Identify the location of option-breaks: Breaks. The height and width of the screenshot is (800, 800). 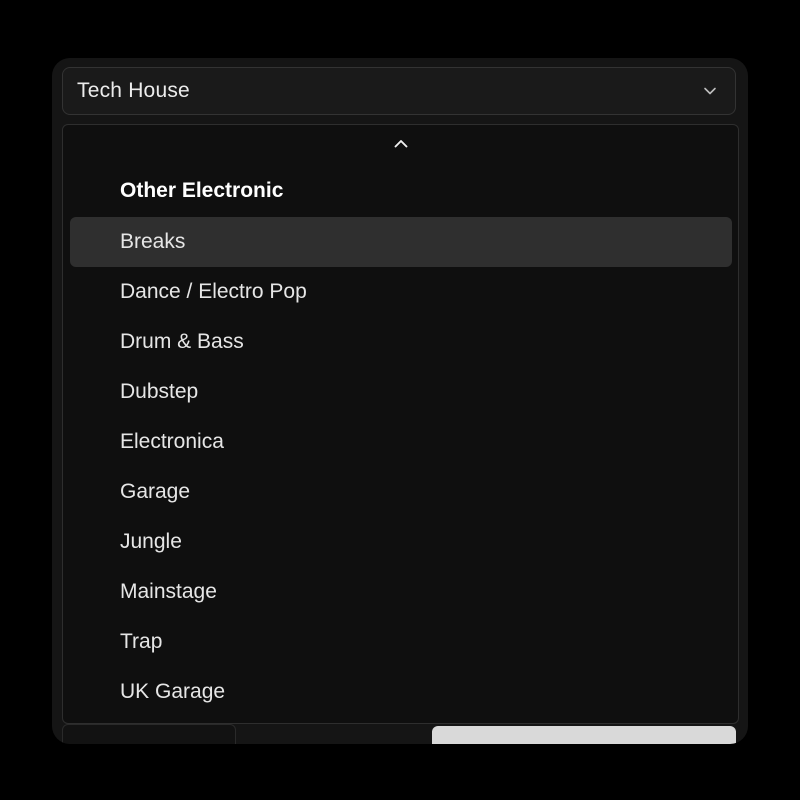
(401, 242).